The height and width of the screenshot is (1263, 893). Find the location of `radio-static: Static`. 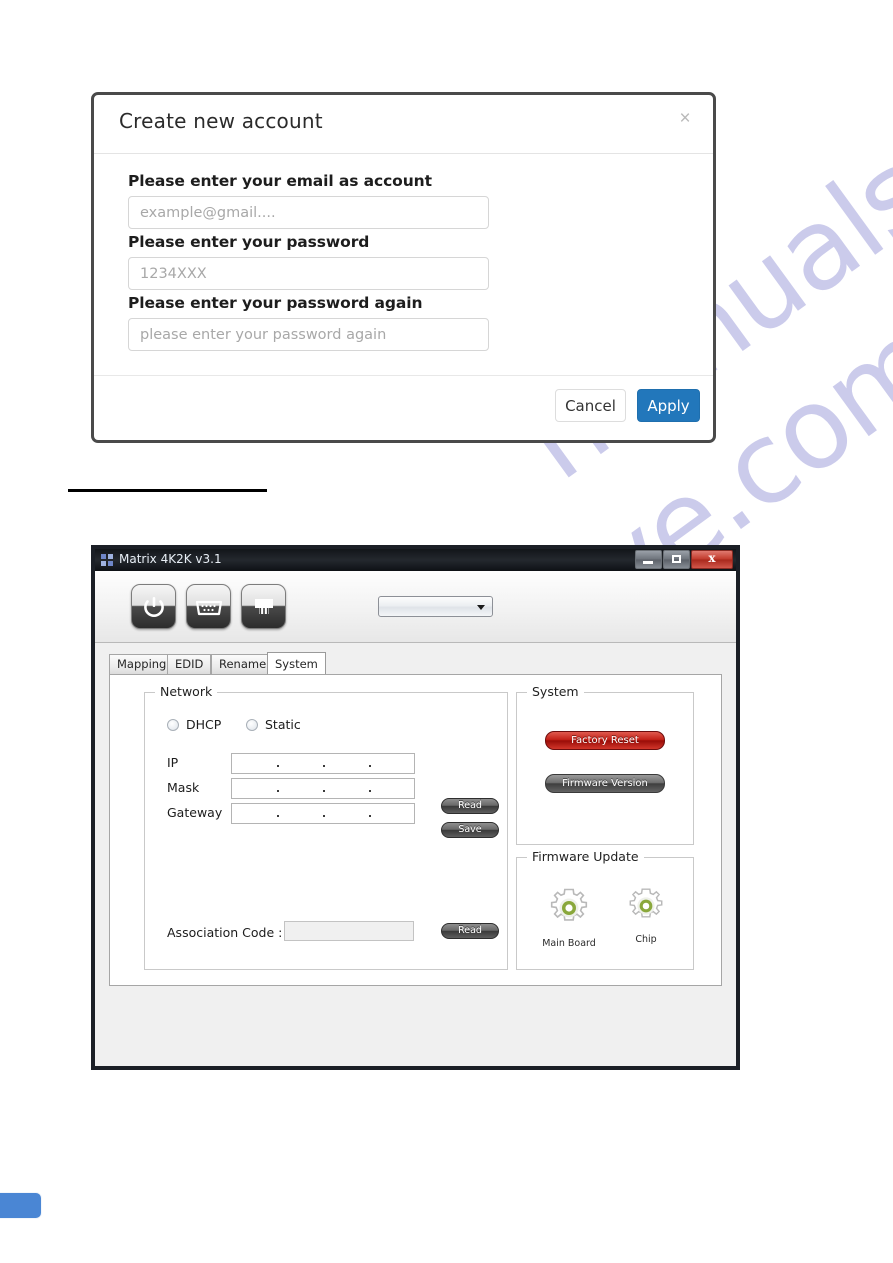

radio-static: Static is located at coordinates (273, 725).